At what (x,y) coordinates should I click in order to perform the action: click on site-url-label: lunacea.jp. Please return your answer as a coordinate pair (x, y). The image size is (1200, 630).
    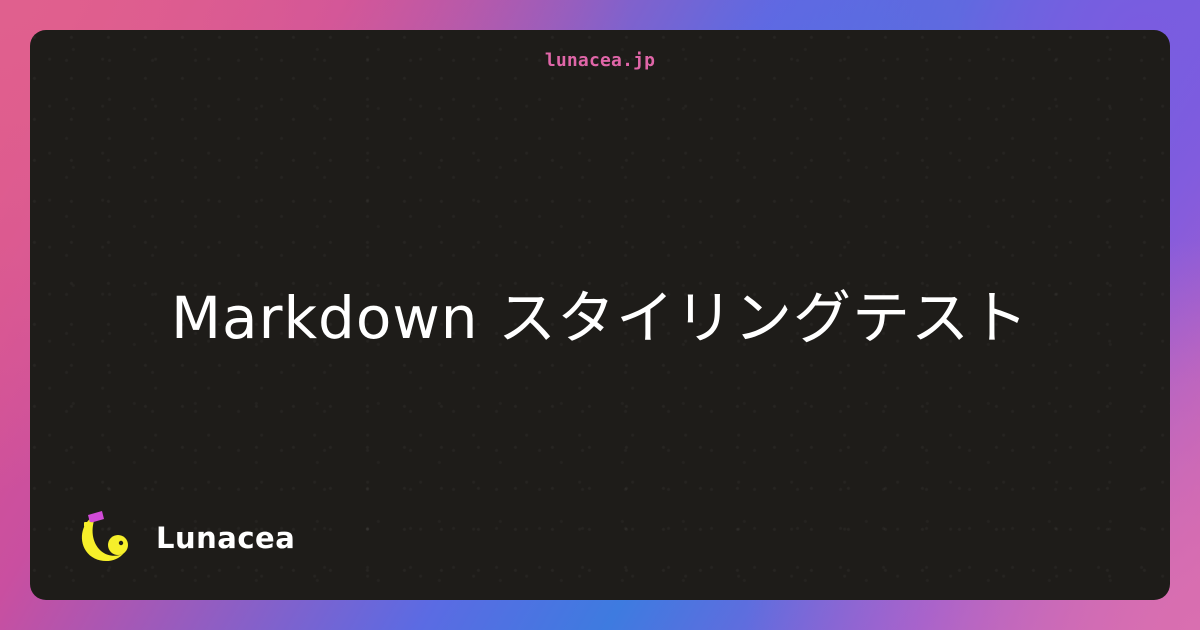
    Looking at the image, I should click on (600, 60).